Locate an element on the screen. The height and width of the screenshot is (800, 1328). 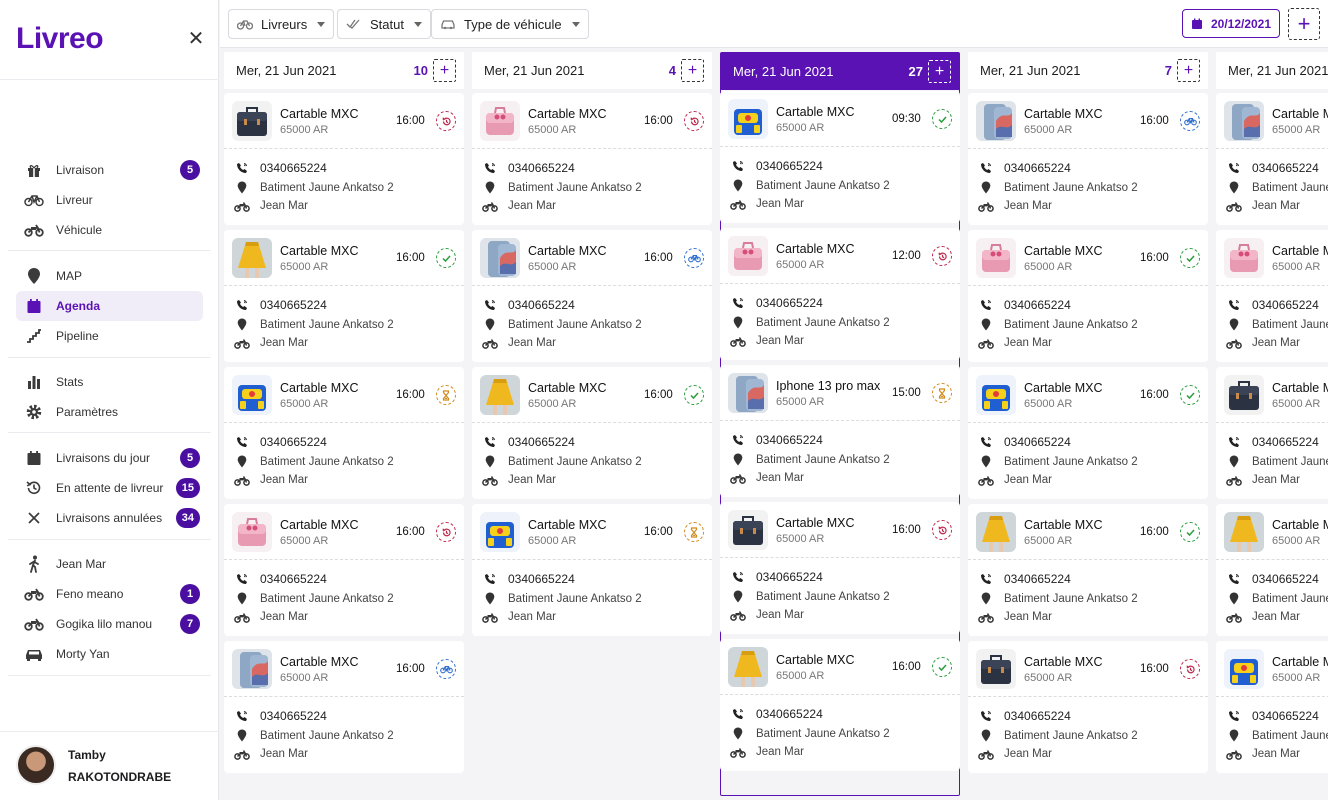
sidebar-item-en-attente-de-livreur: En attente de livreur 15 is located at coordinates (109, 488).